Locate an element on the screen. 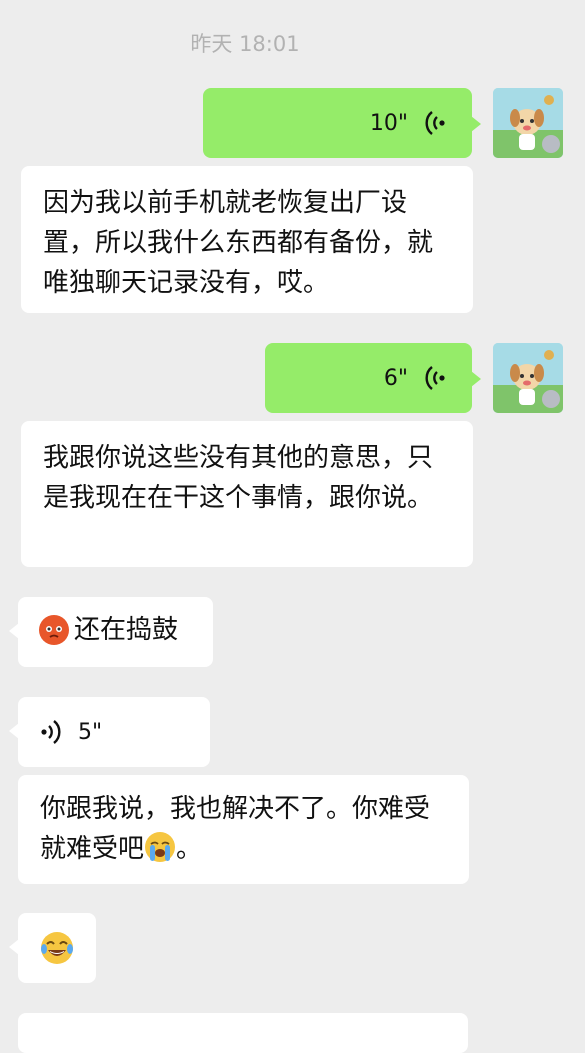 This screenshot has height=1053, width=585. incoming-text-message: 因为我以前手机就老恢复出厂设置，所以我什么东西都有备份，就唯独聊天记录没有，哎。 is located at coordinates (247, 239).